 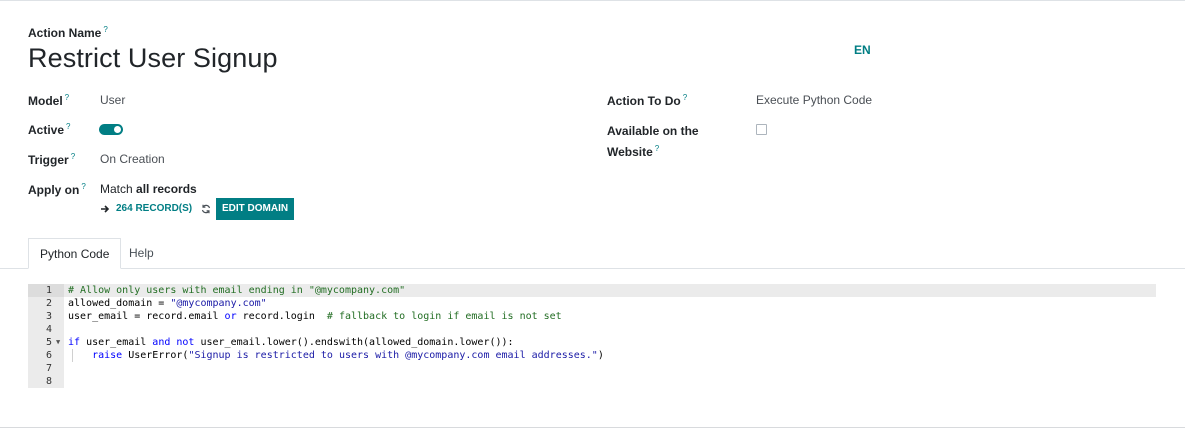 I want to click on available-website-label-line1: Available on the, so click(x=653, y=131).